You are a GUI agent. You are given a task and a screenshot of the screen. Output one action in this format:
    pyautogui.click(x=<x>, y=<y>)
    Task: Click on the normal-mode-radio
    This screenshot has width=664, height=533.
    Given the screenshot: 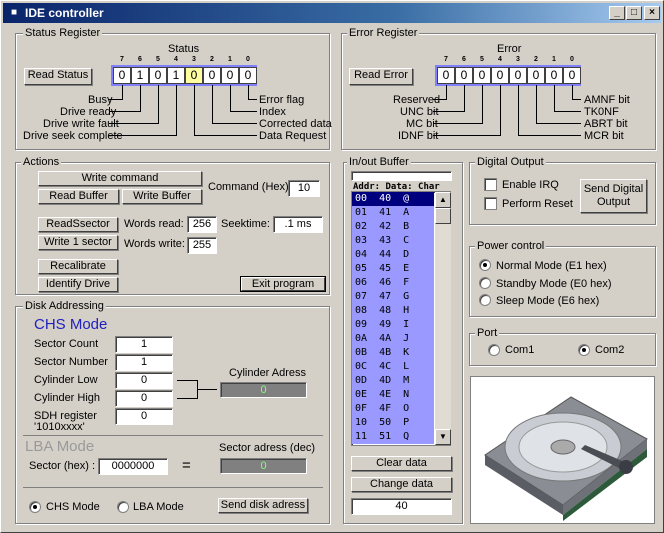 What is the action you would take?
    pyautogui.click(x=485, y=265)
    